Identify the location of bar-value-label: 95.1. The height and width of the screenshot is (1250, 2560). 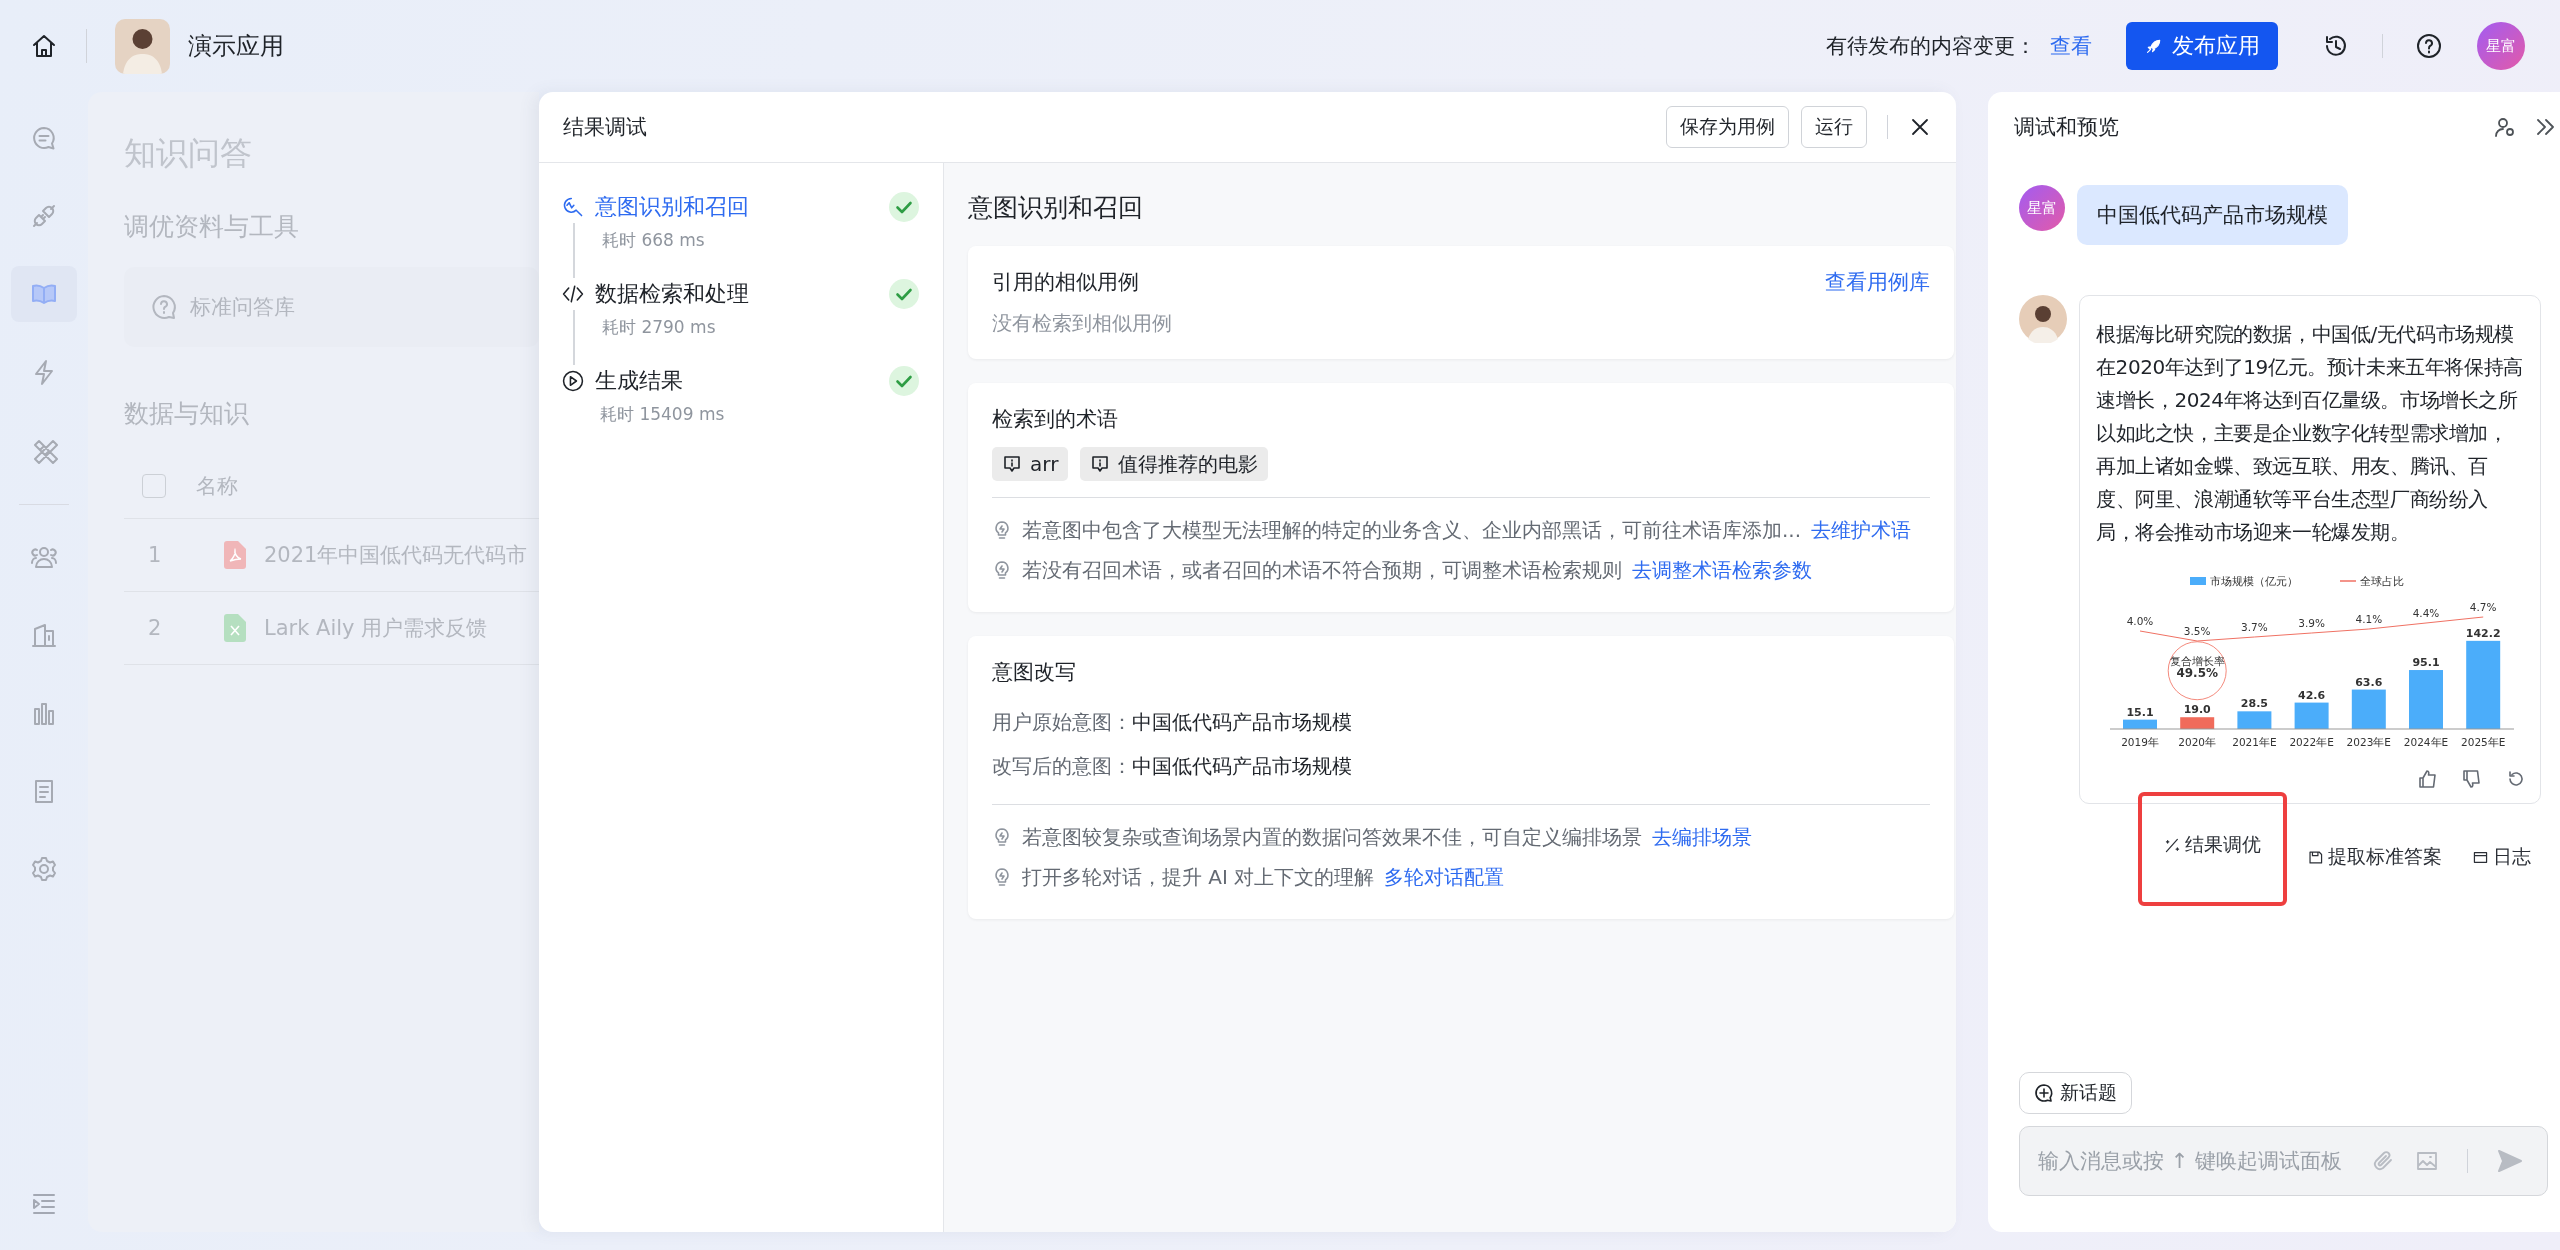
(2426, 663).